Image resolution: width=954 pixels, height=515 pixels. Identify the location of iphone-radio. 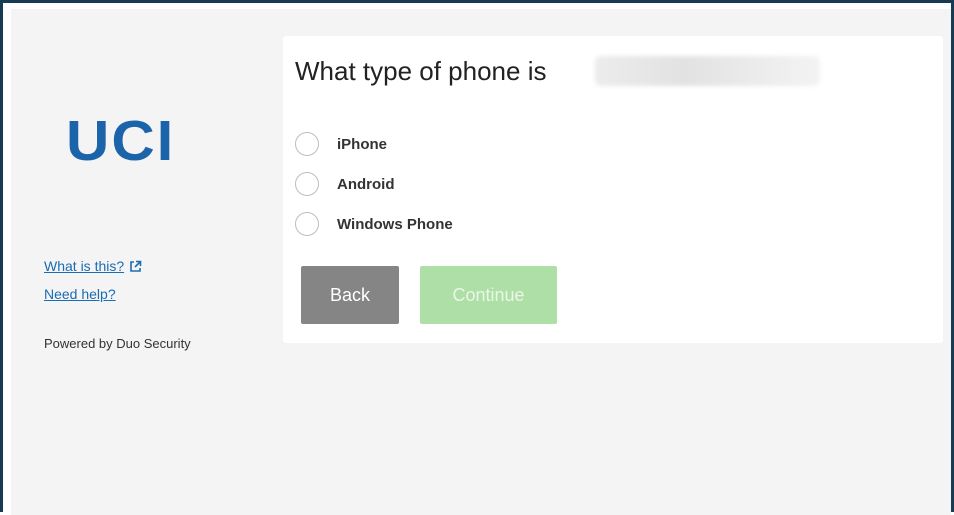
(307, 144).